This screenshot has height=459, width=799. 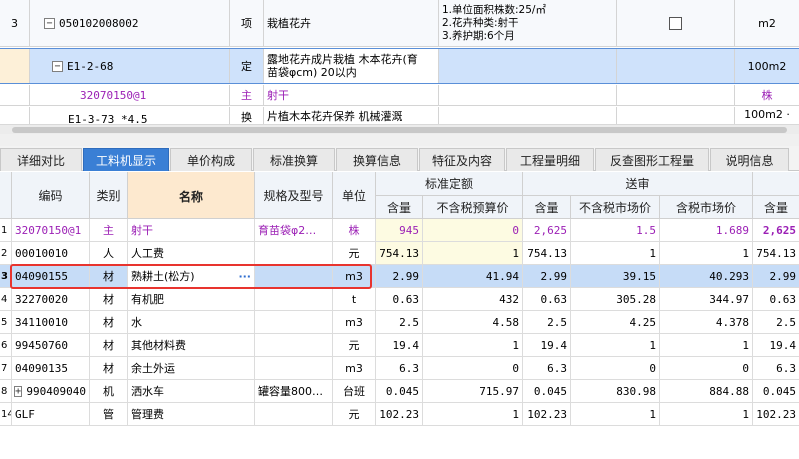 What do you see at coordinates (749, 159) in the screenshot?
I see `tab-description: 说明信息` at bounding box center [749, 159].